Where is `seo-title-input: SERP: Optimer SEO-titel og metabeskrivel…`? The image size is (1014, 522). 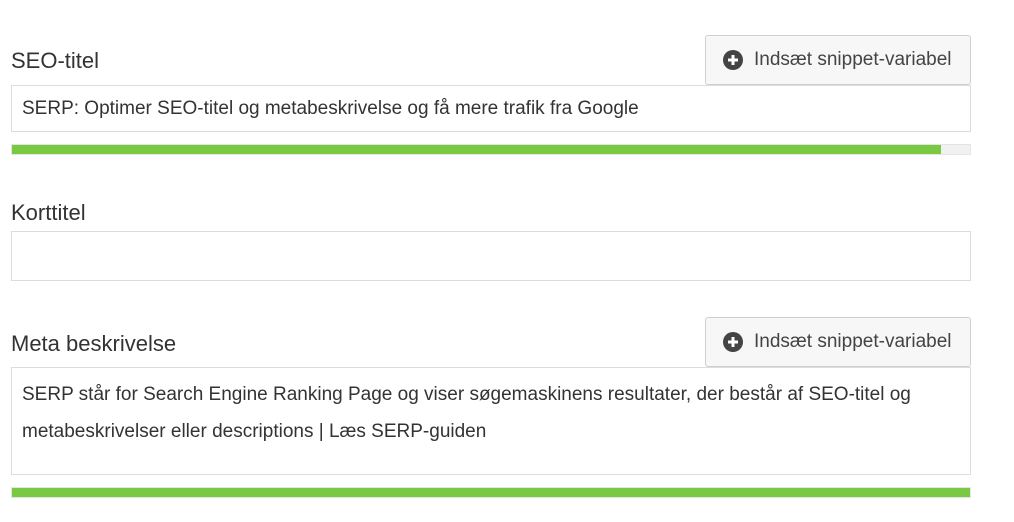 seo-title-input: SERP: Optimer SEO-titel og metabeskrivel… is located at coordinates (491, 108).